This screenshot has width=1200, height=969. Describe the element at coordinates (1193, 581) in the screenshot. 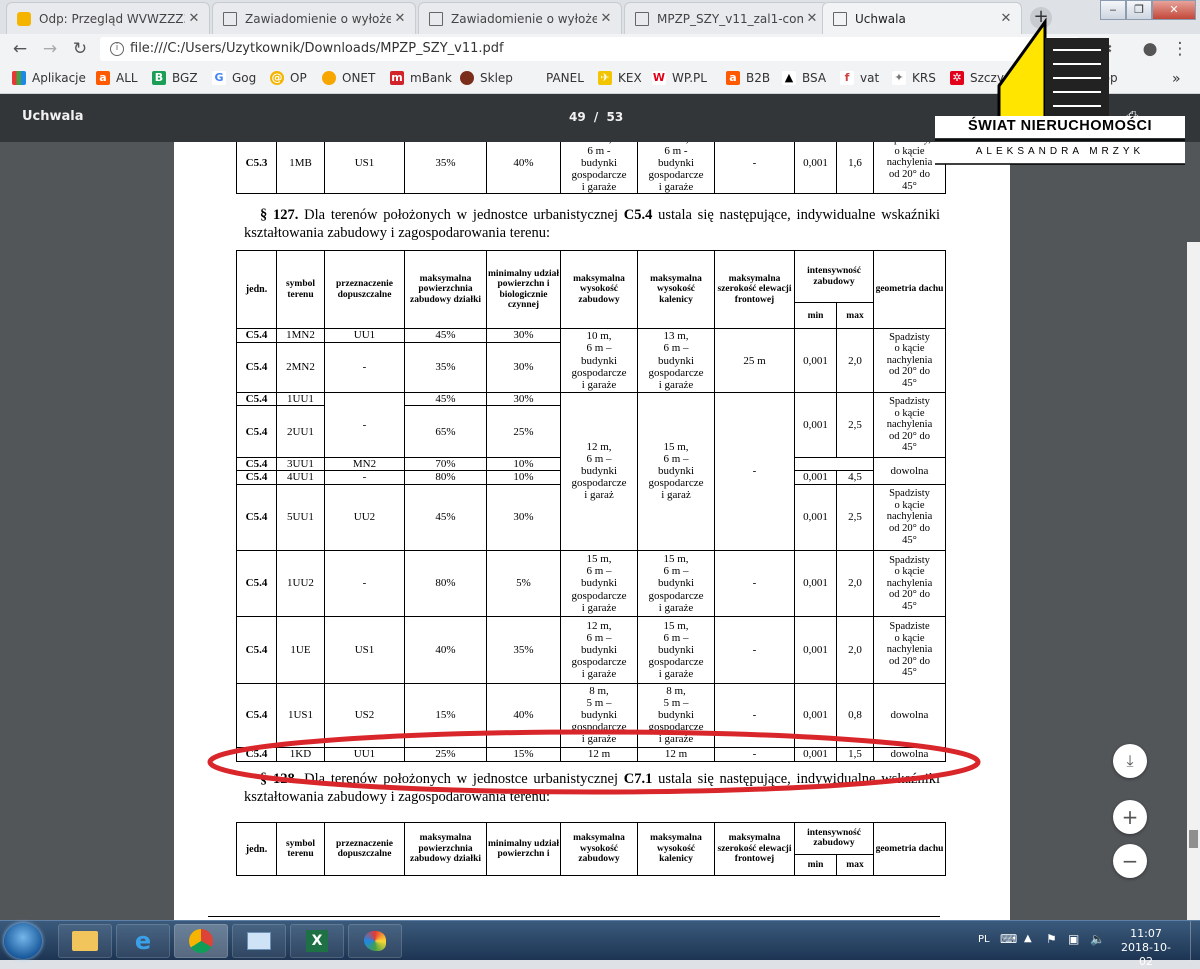

I see `scrollbar` at that location.